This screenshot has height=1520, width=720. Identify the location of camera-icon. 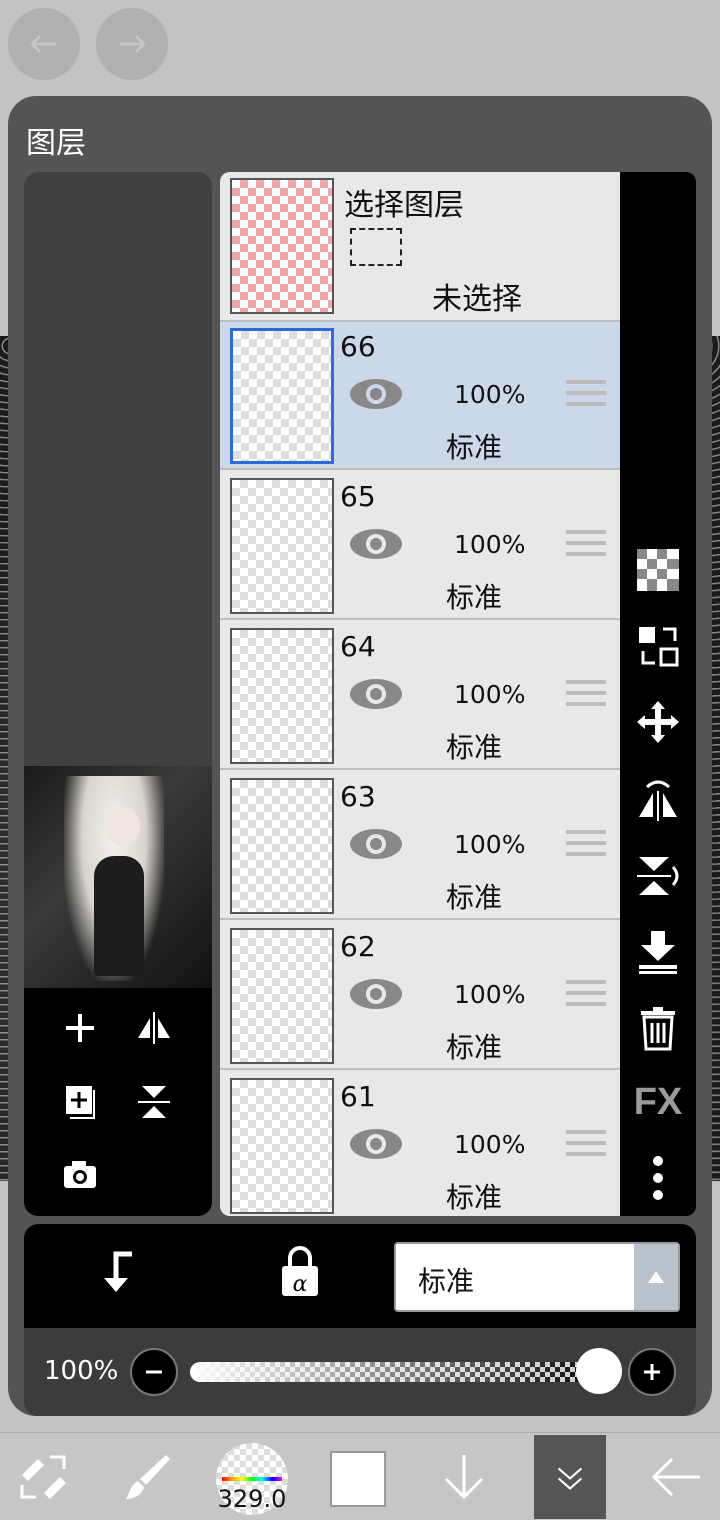
(80, 1174).